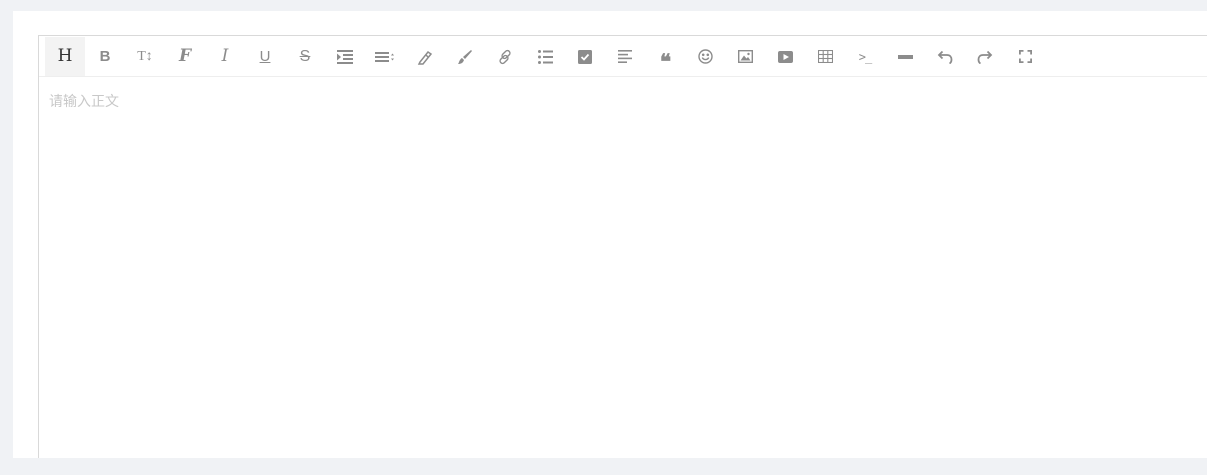  I want to click on font-size-button: T↕, so click(145, 56).